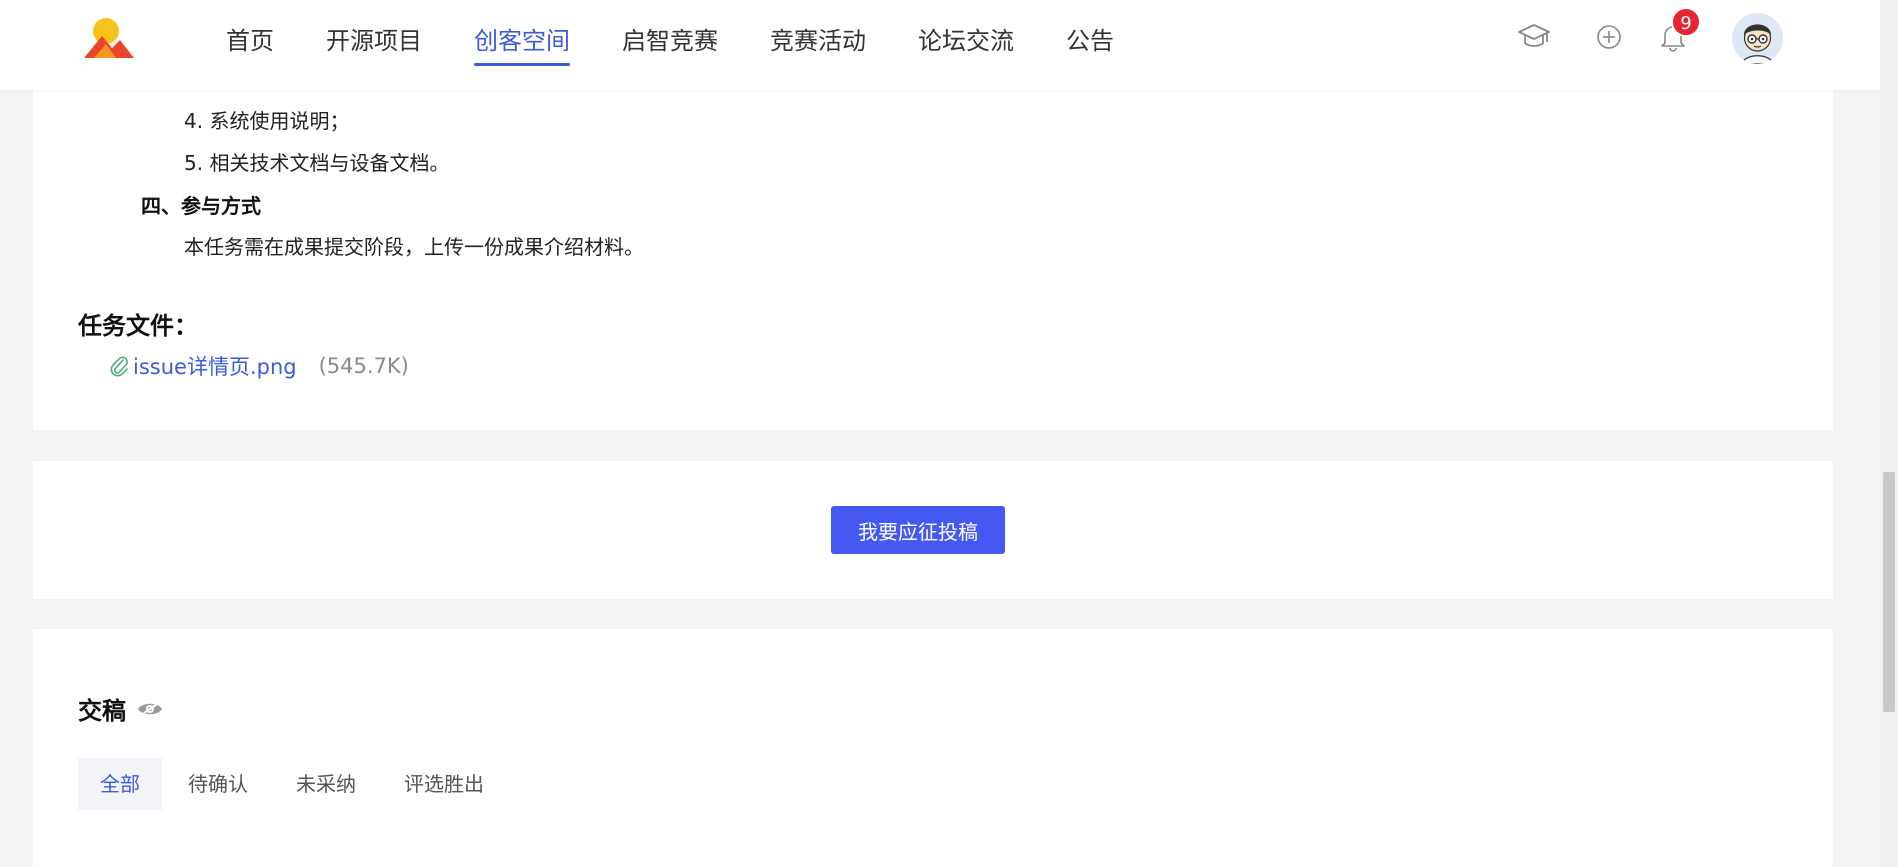  I want to click on avatar, so click(1757, 38).